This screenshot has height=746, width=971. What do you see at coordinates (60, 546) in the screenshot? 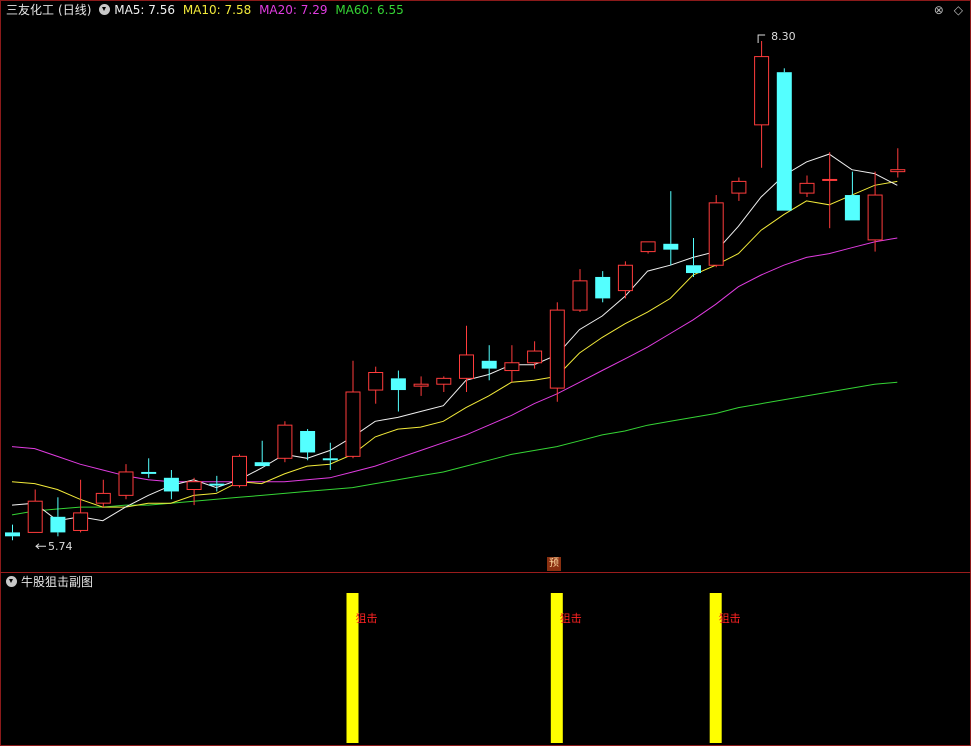
I see `low-price-label: 5.74` at bounding box center [60, 546].